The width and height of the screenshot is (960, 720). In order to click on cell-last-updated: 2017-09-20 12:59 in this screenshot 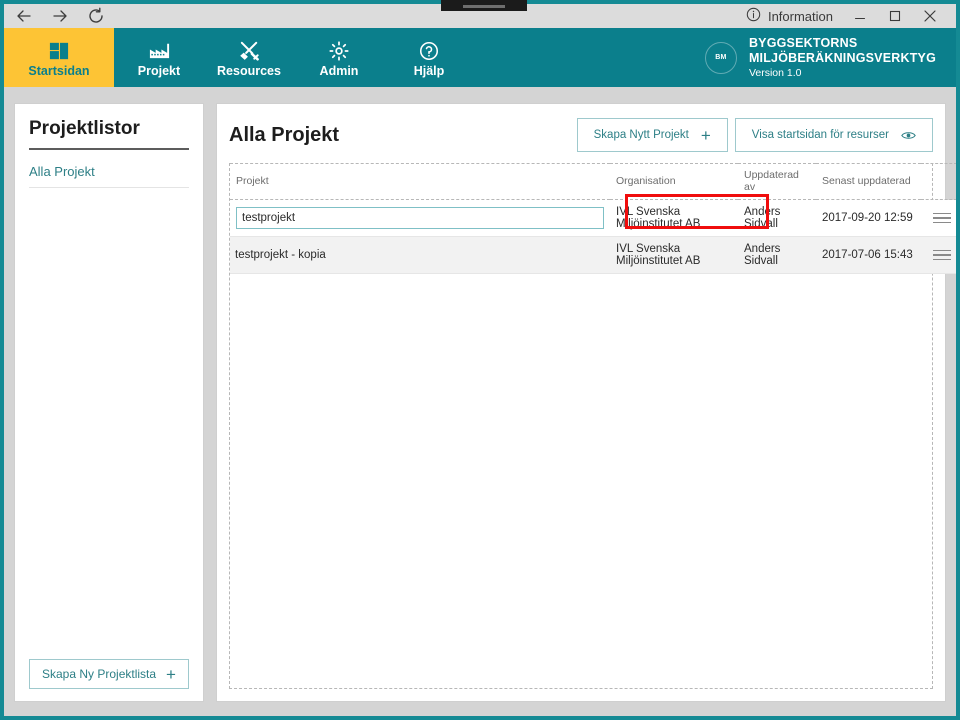, I will do `click(868, 218)`.